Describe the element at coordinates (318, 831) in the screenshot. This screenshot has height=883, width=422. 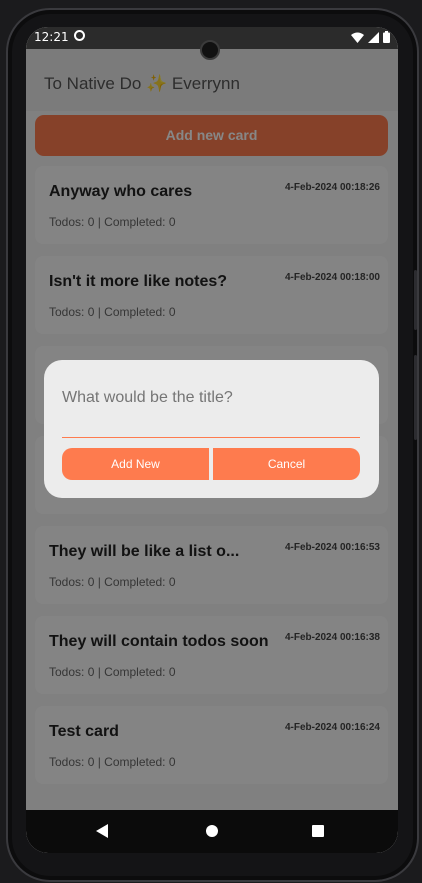
I see `recent-apps-icon` at that location.